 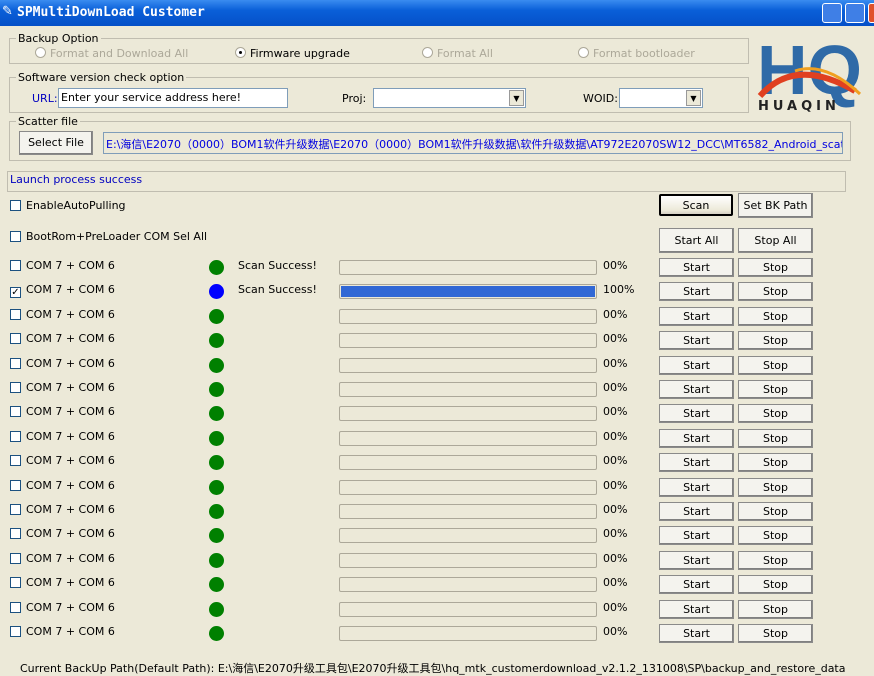 What do you see at coordinates (457, 53) in the screenshot?
I see `radio-format-all: Format All` at bounding box center [457, 53].